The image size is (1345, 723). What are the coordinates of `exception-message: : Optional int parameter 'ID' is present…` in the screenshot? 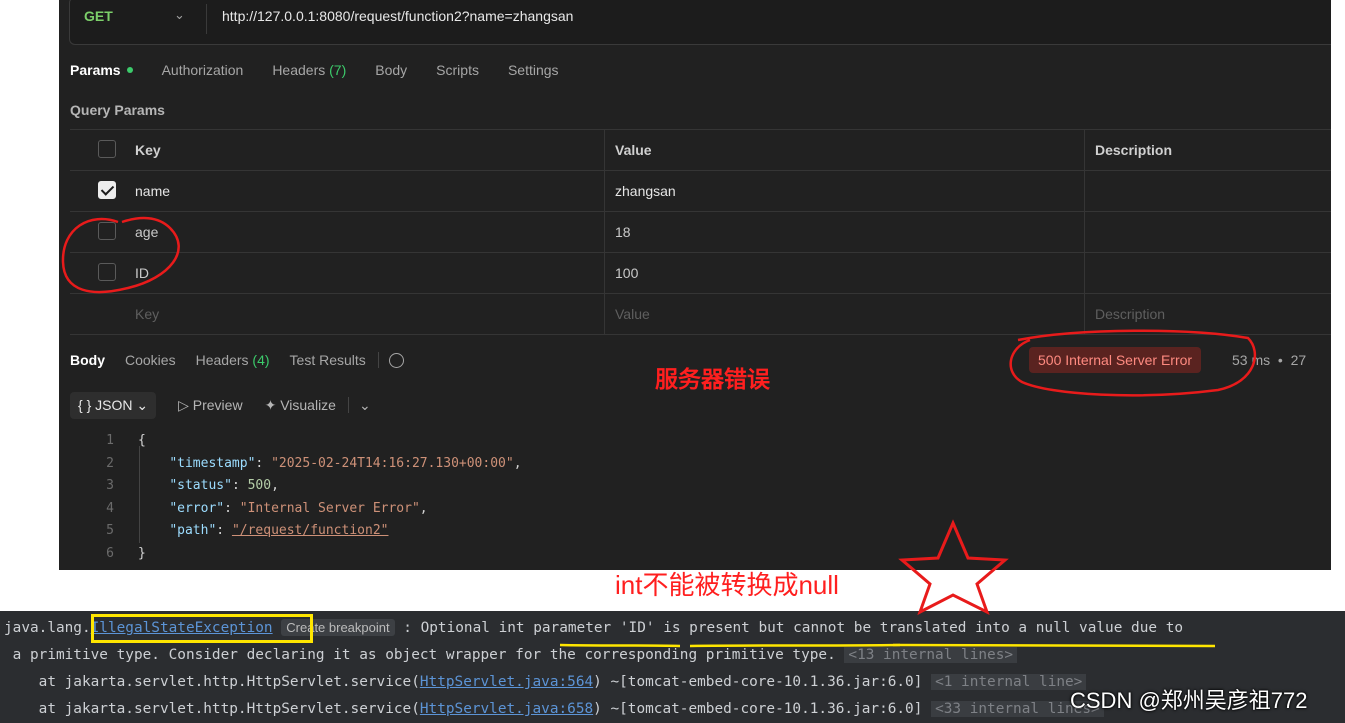 It's located at (789, 628).